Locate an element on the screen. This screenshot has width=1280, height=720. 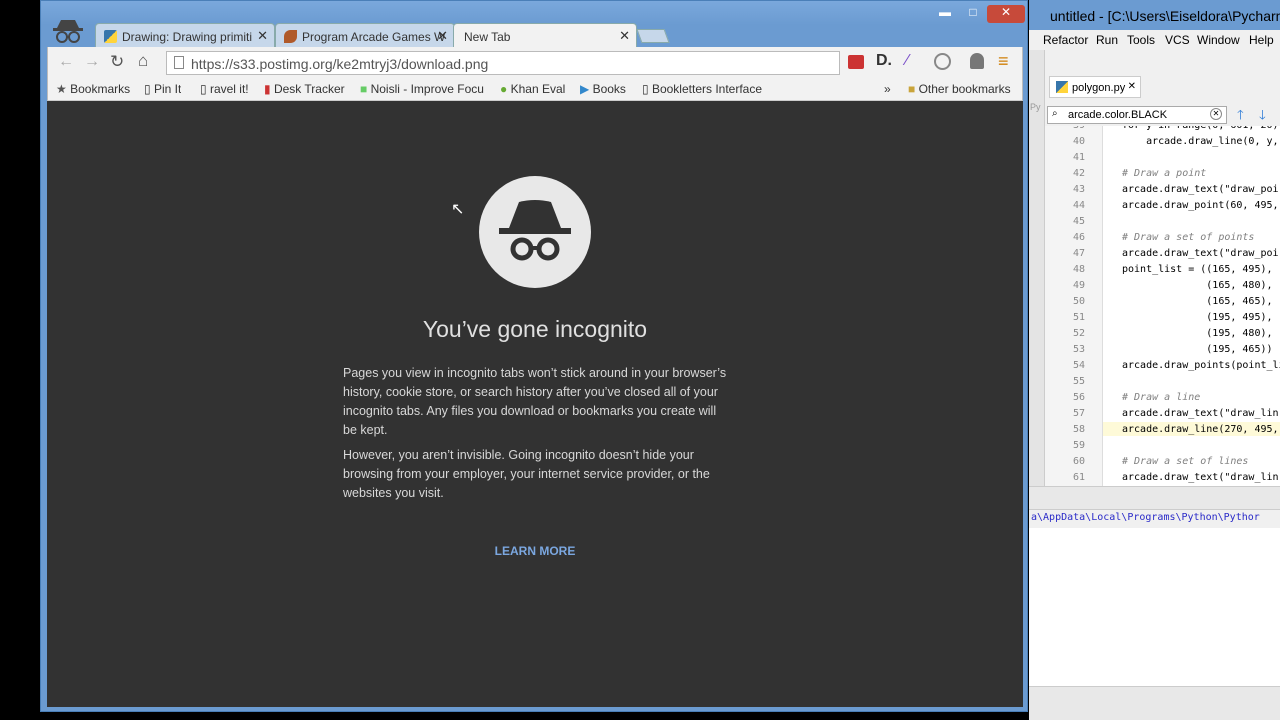
learn-more-link: LEARN MORE is located at coordinates (535, 551).